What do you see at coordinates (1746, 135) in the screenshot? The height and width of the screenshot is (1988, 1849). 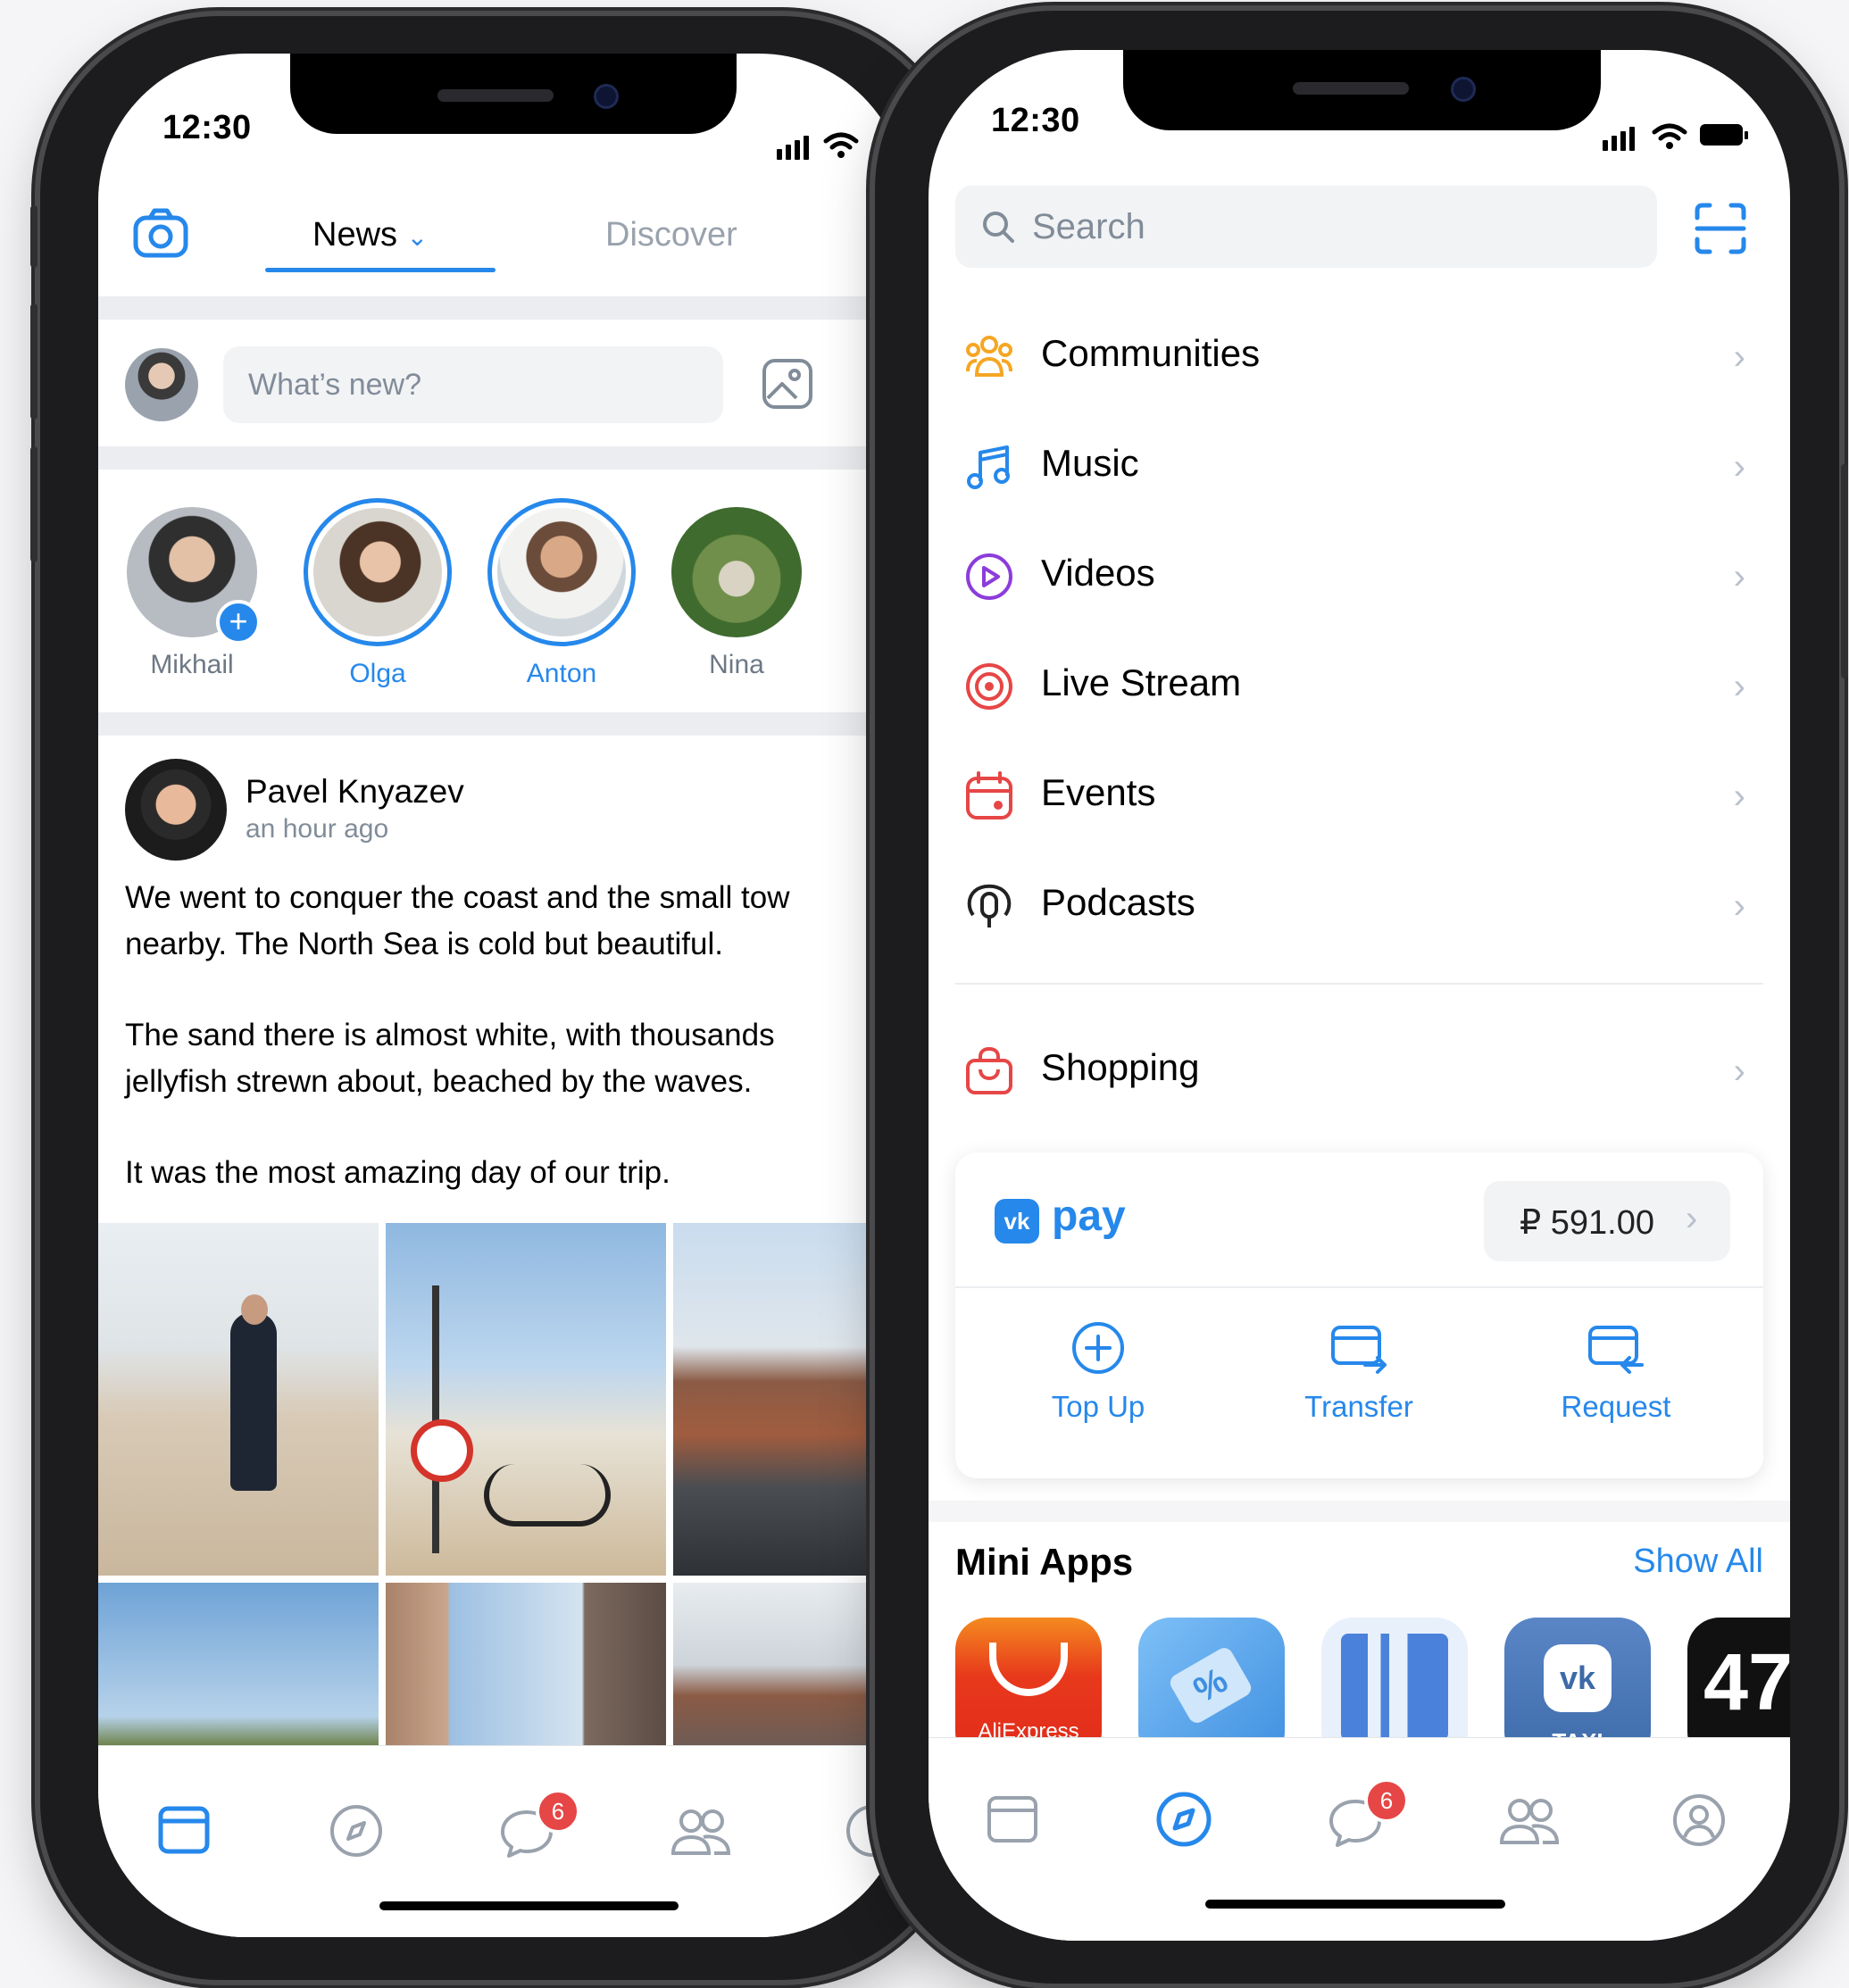 I see `battery-cap` at bounding box center [1746, 135].